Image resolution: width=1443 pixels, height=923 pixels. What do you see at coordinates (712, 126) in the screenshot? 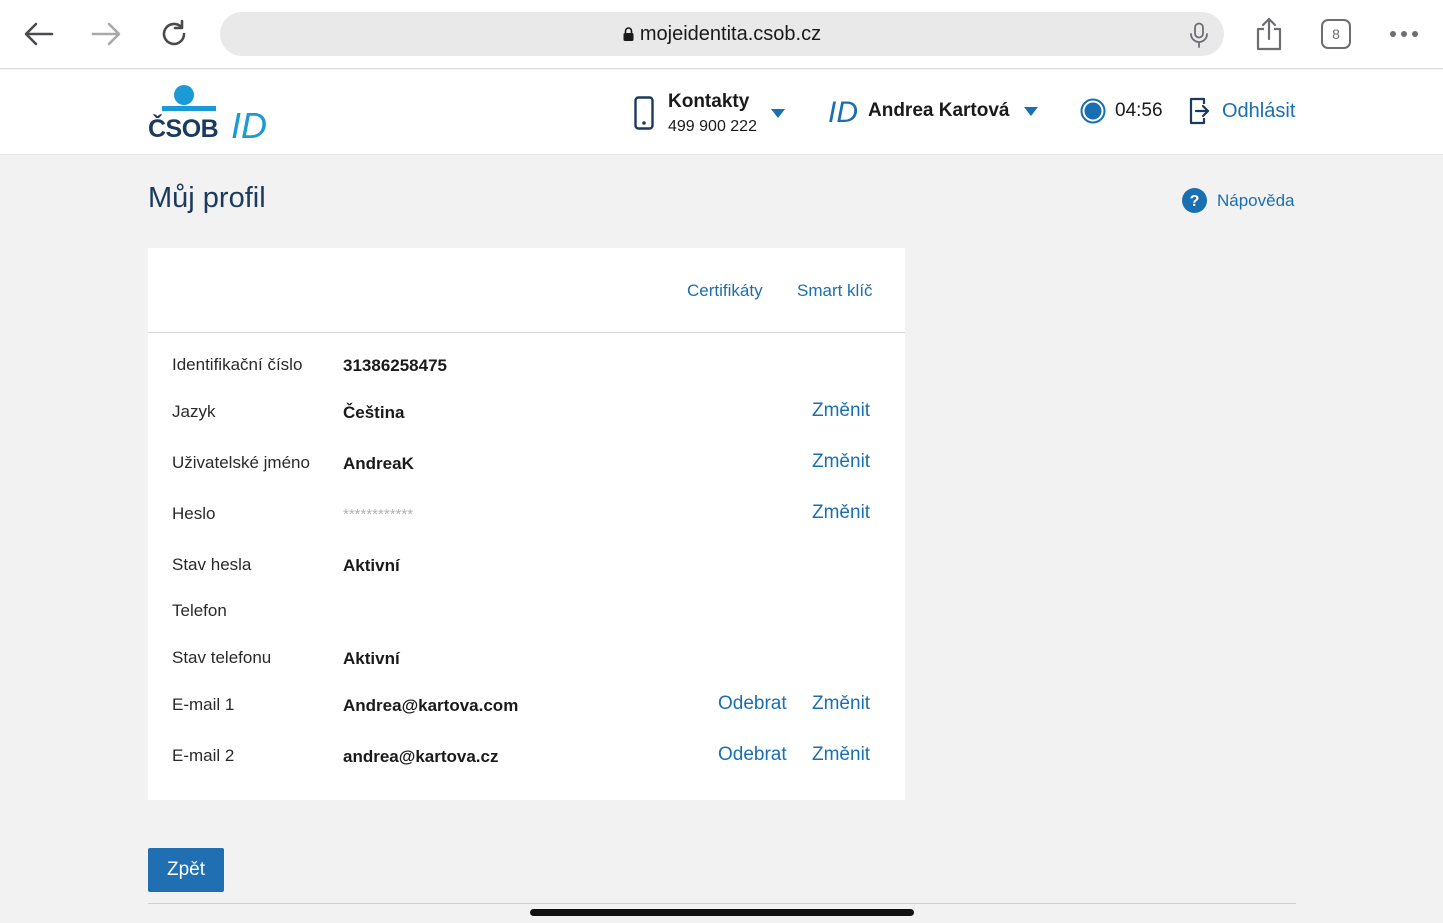
I see `contacts-phone: 499 900 222` at bounding box center [712, 126].